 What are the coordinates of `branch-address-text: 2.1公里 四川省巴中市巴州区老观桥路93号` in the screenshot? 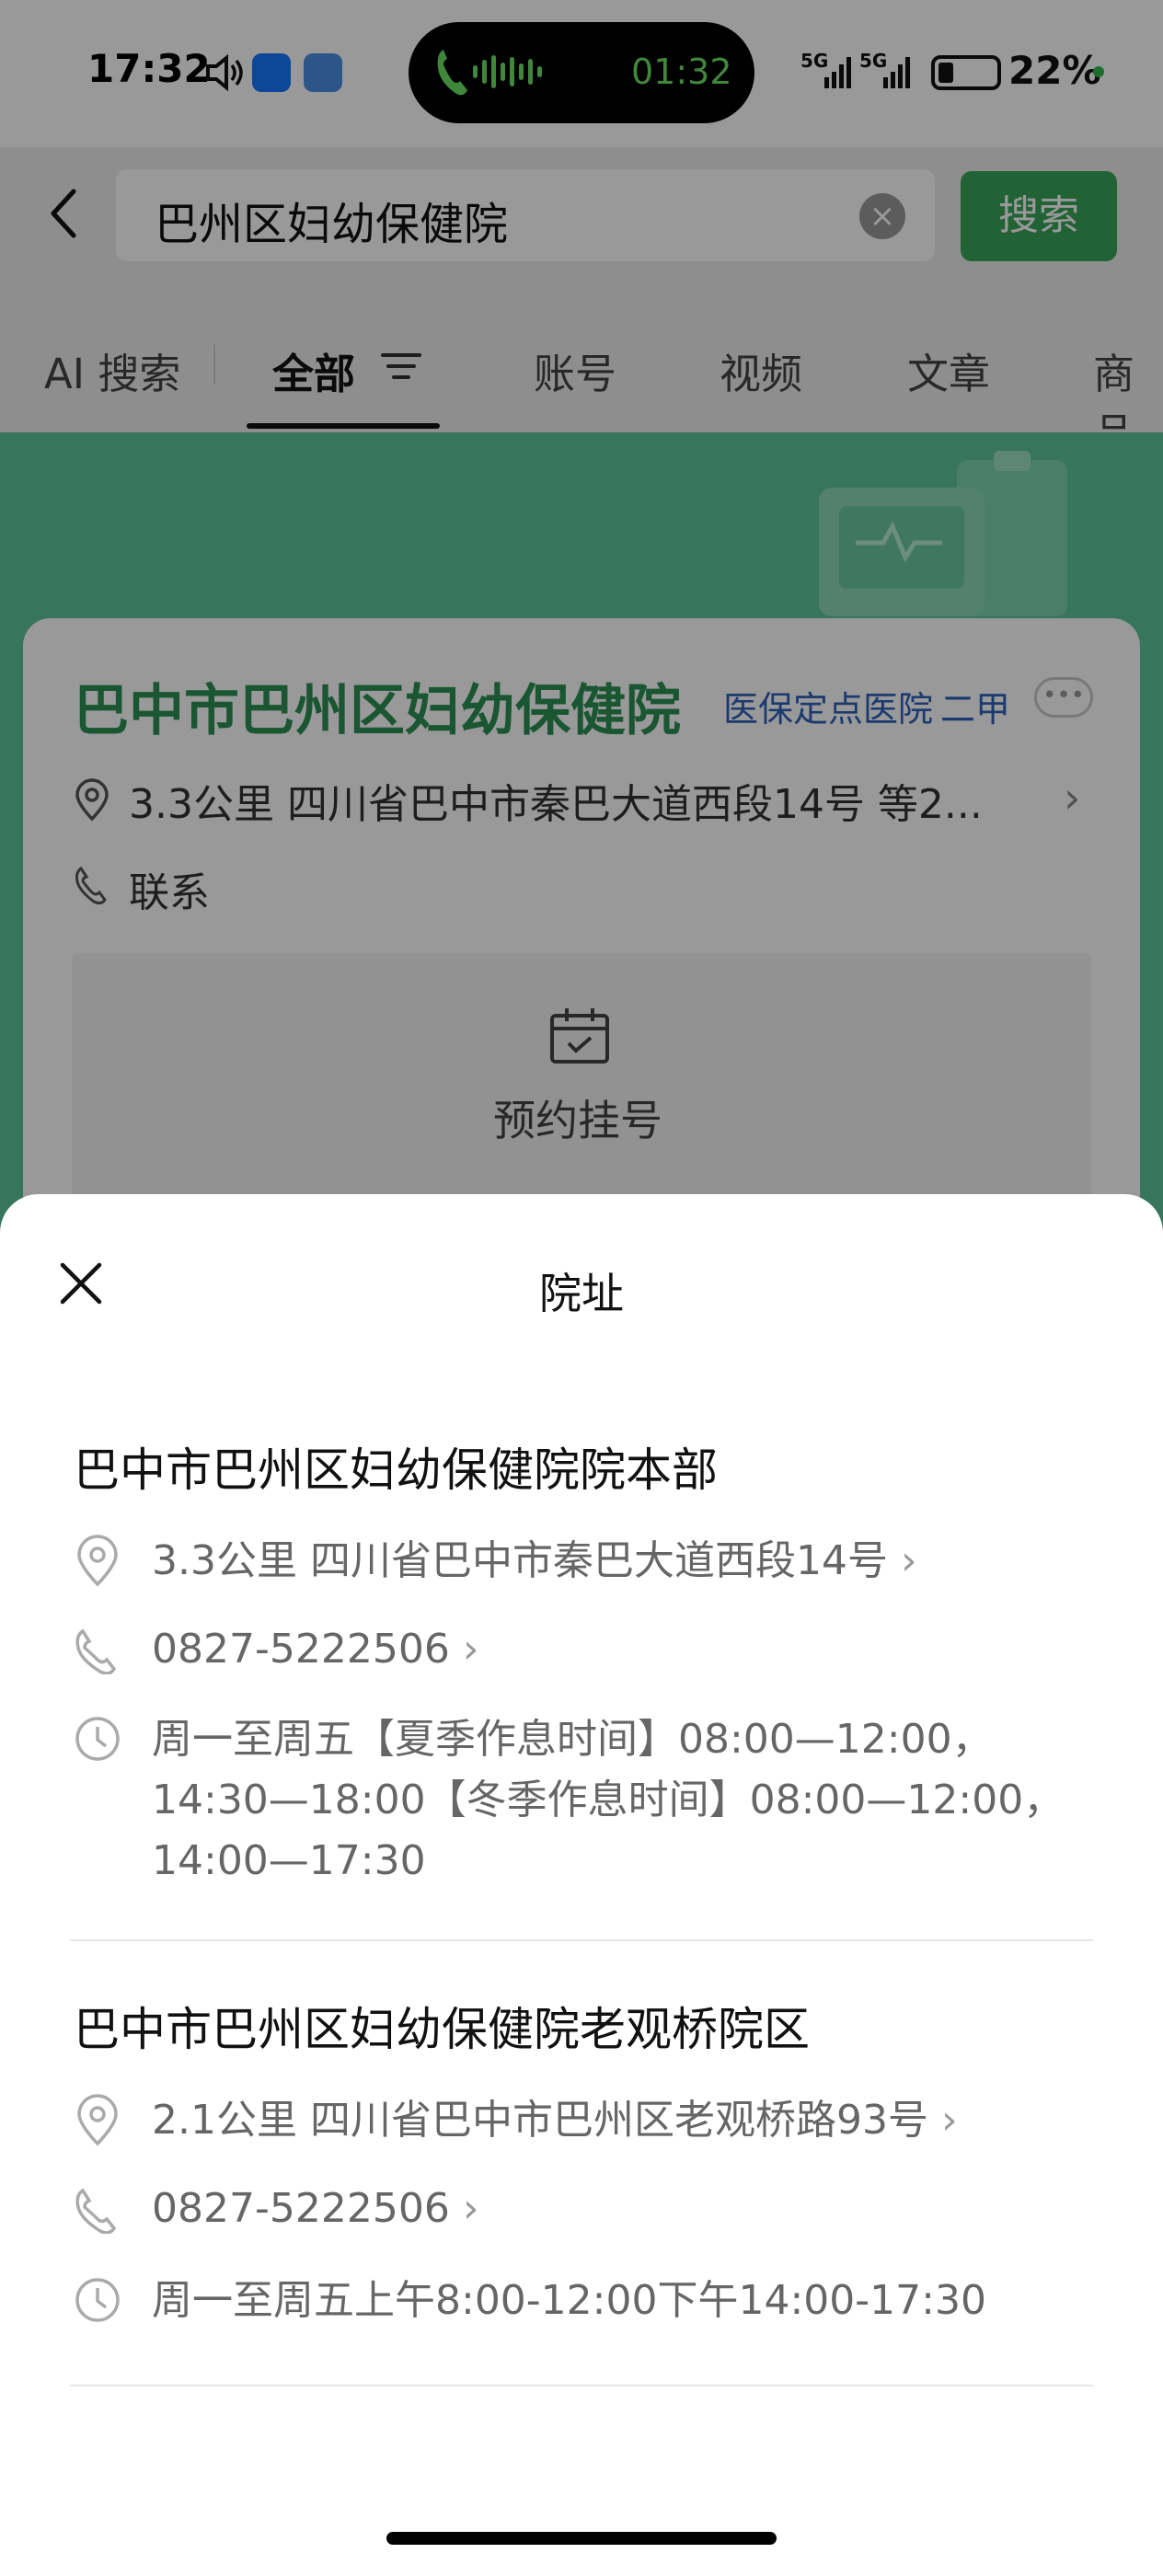 It's located at (540, 2120).